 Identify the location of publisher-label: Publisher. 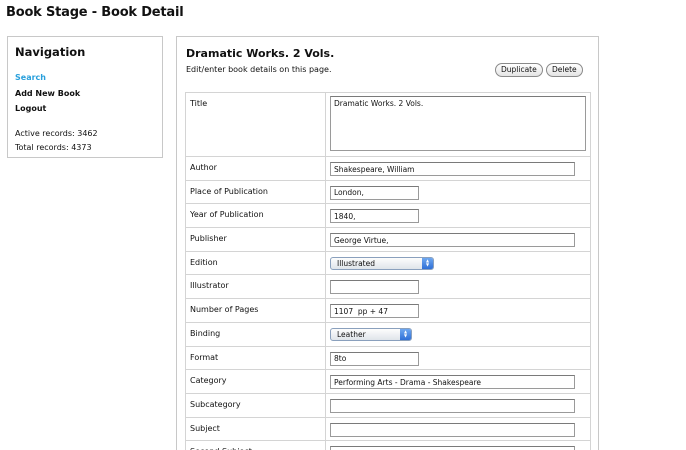
(255, 239).